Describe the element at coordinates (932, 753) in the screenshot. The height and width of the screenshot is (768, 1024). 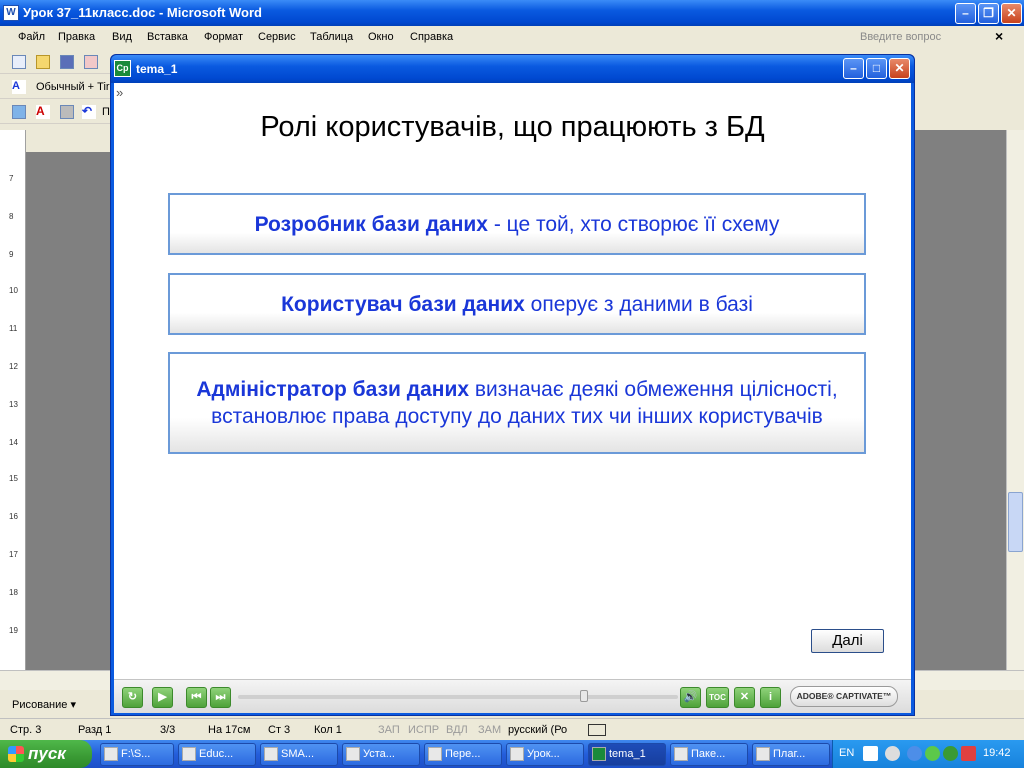
I see `antivirus-icon` at that location.